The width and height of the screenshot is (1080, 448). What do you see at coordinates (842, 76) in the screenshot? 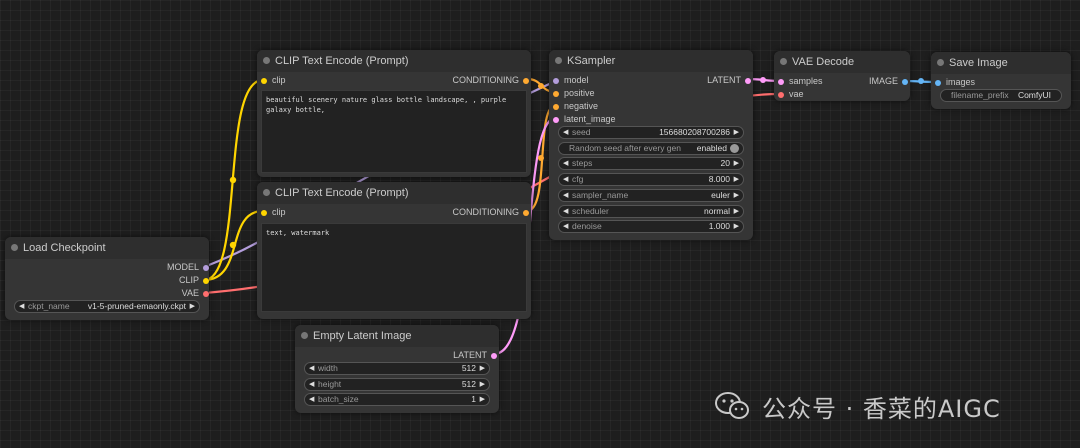
I see `node-vae-decode: VAE Decode samples vae IMAGE` at bounding box center [842, 76].